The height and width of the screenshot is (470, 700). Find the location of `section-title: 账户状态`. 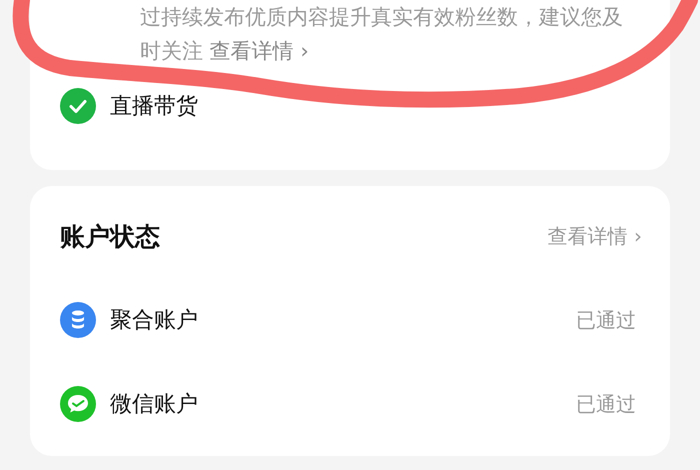

section-title: 账户状态 is located at coordinates (110, 236).